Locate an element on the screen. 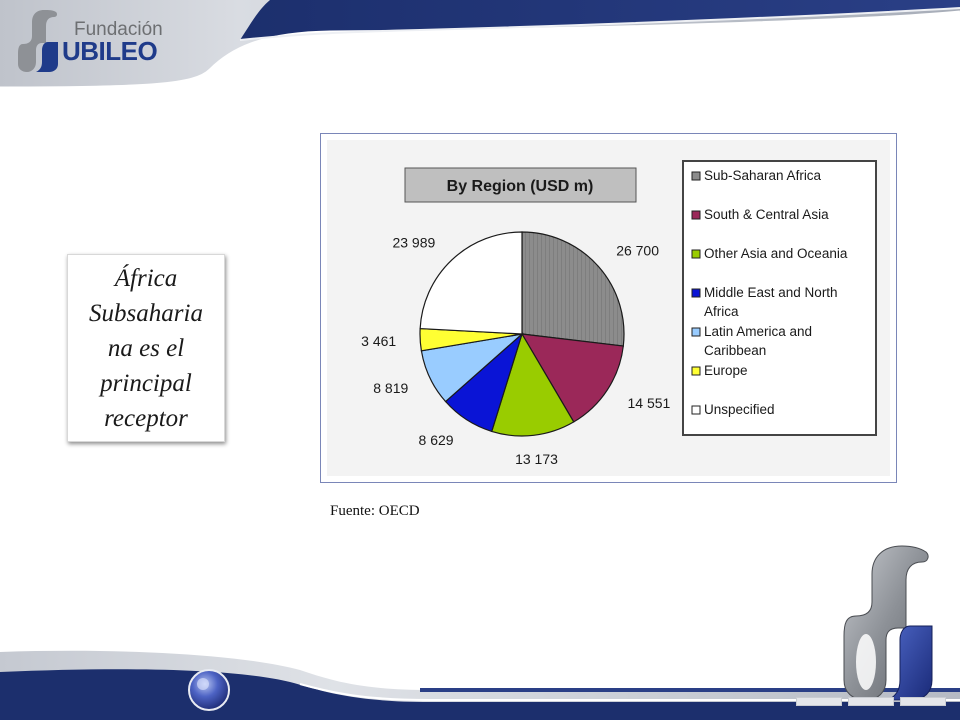 This screenshot has width=960, height=720. chart-title: By Region (USD m) is located at coordinates (520, 186).